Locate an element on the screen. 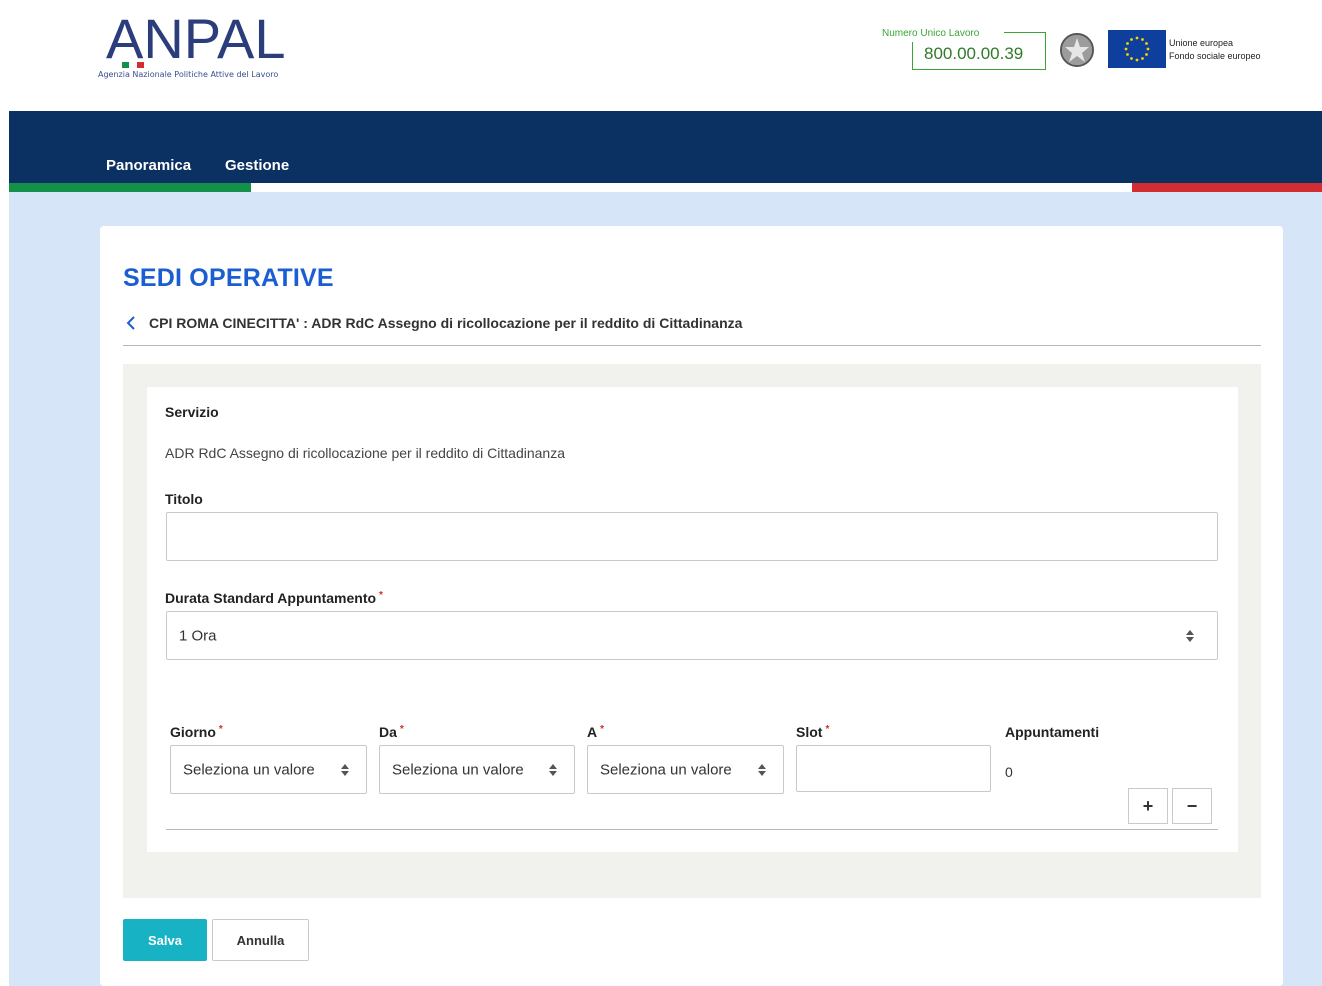 Image resolution: width=1322 pixels, height=986 pixels. slot-label: Slot * is located at coordinates (812, 732).